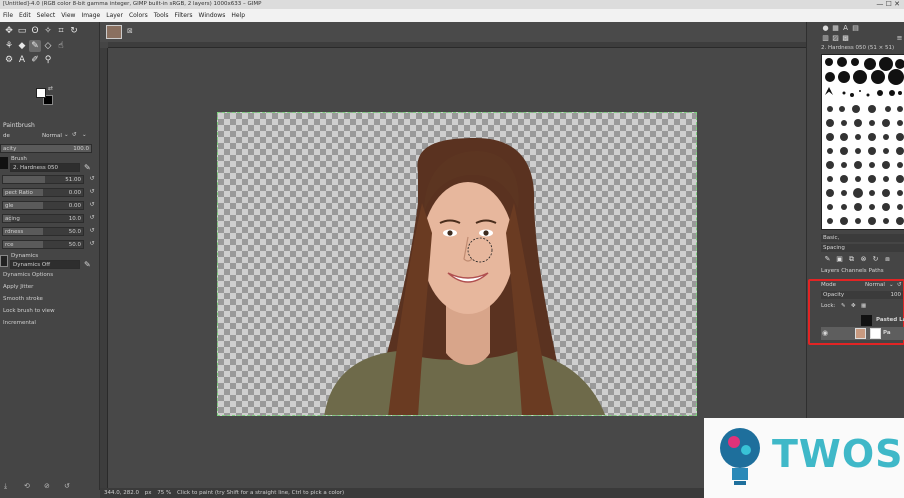 The width and height of the screenshot is (904, 498). Describe the element at coordinates (67, 486) in the screenshot. I see `reset-options-icon: ↺` at that location.